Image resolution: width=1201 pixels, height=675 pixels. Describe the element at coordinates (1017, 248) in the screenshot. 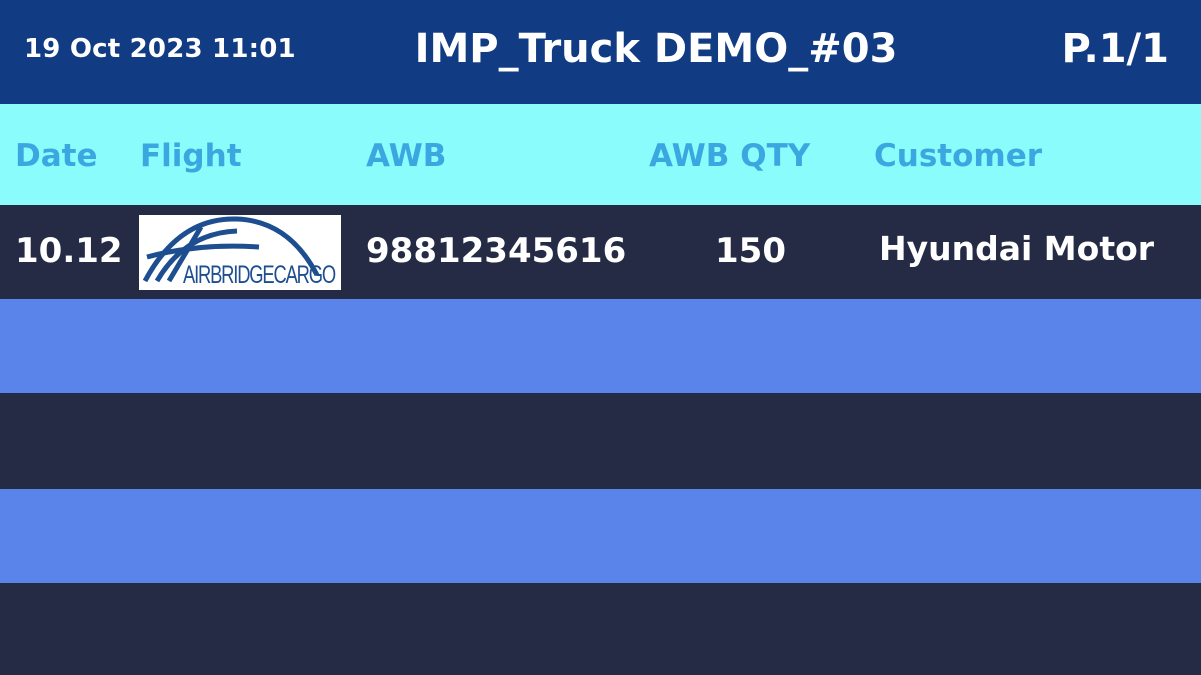

I see `row-customer: Hyundai Motor` at that location.